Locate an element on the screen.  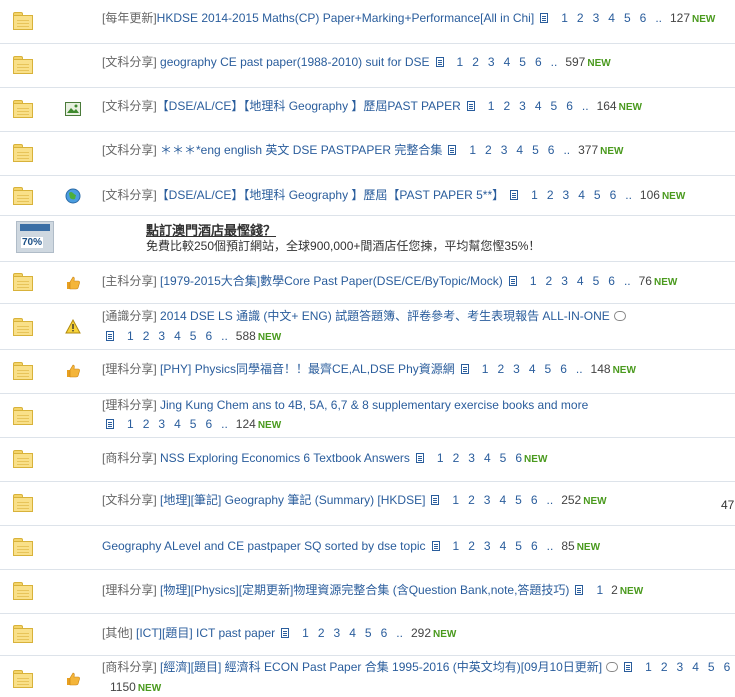
reply-count: 1150 is located at coordinates (123, 687).